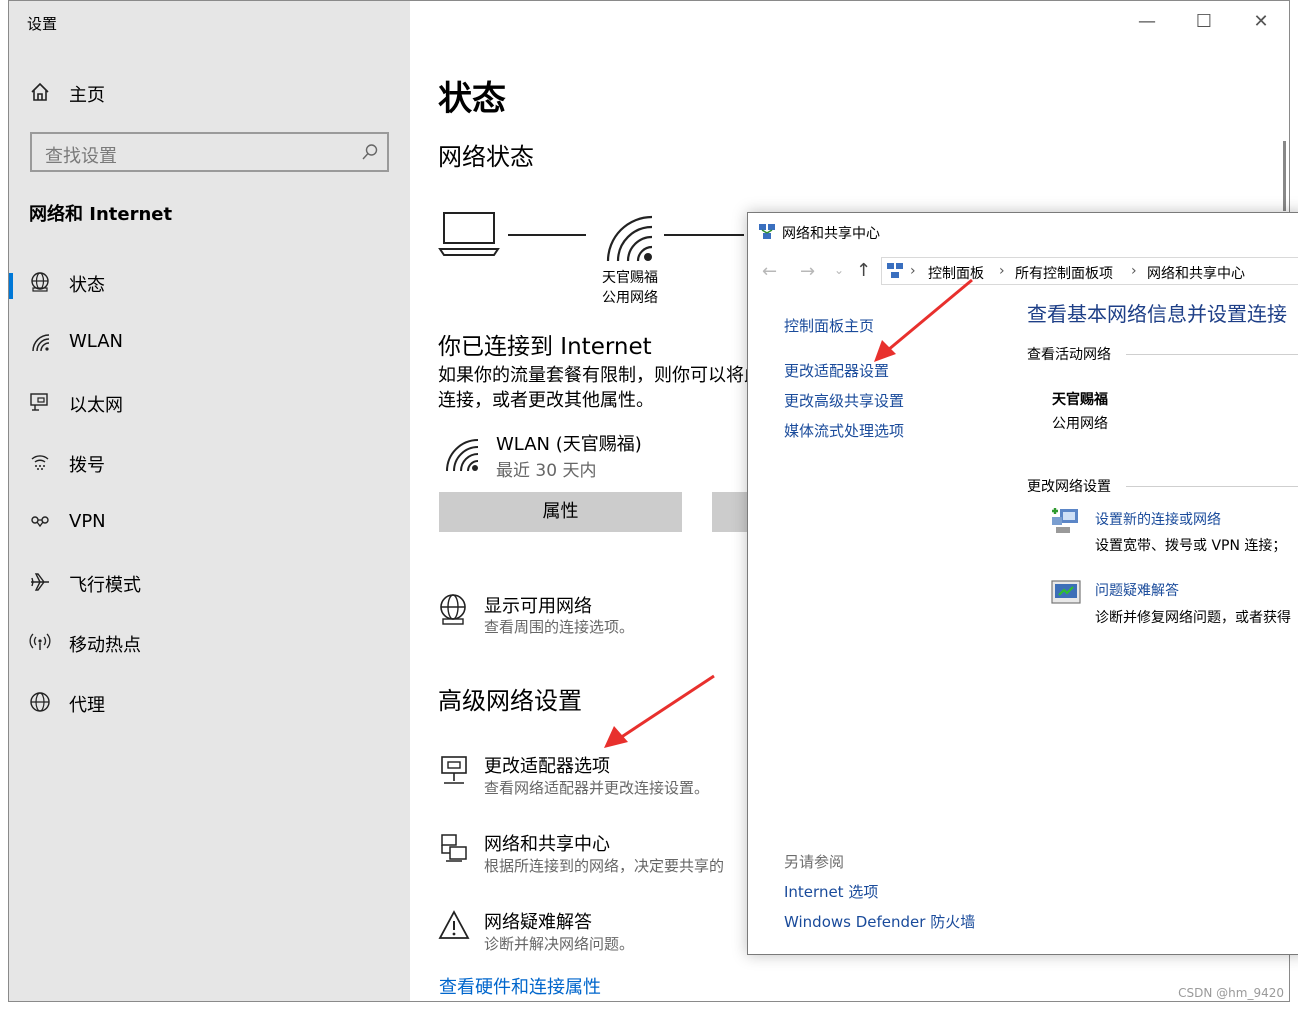  What do you see at coordinates (87, 465) in the screenshot?
I see `nav-label: 拨号` at bounding box center [87, 465].